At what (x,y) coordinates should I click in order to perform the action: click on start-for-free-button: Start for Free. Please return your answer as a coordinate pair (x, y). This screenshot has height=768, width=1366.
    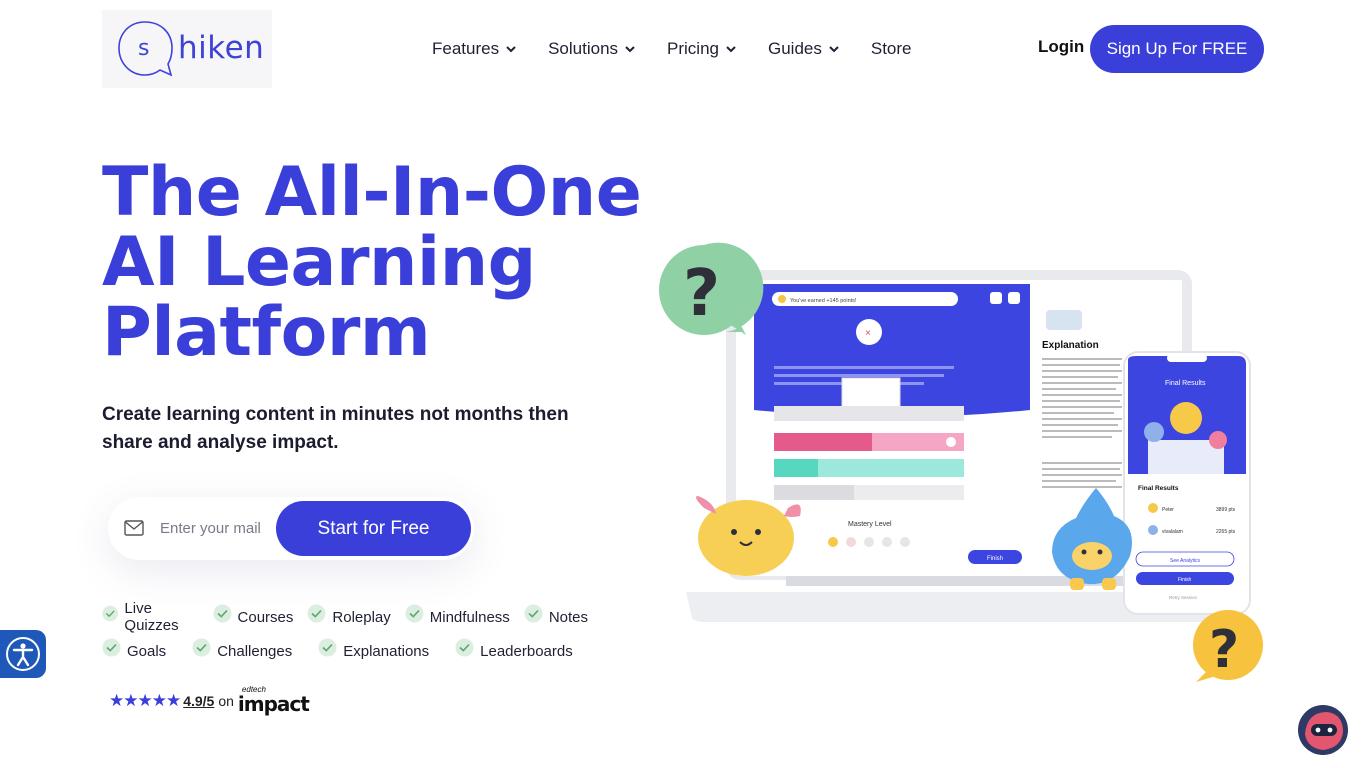
    Looking at the image, I should click on (373, 528).